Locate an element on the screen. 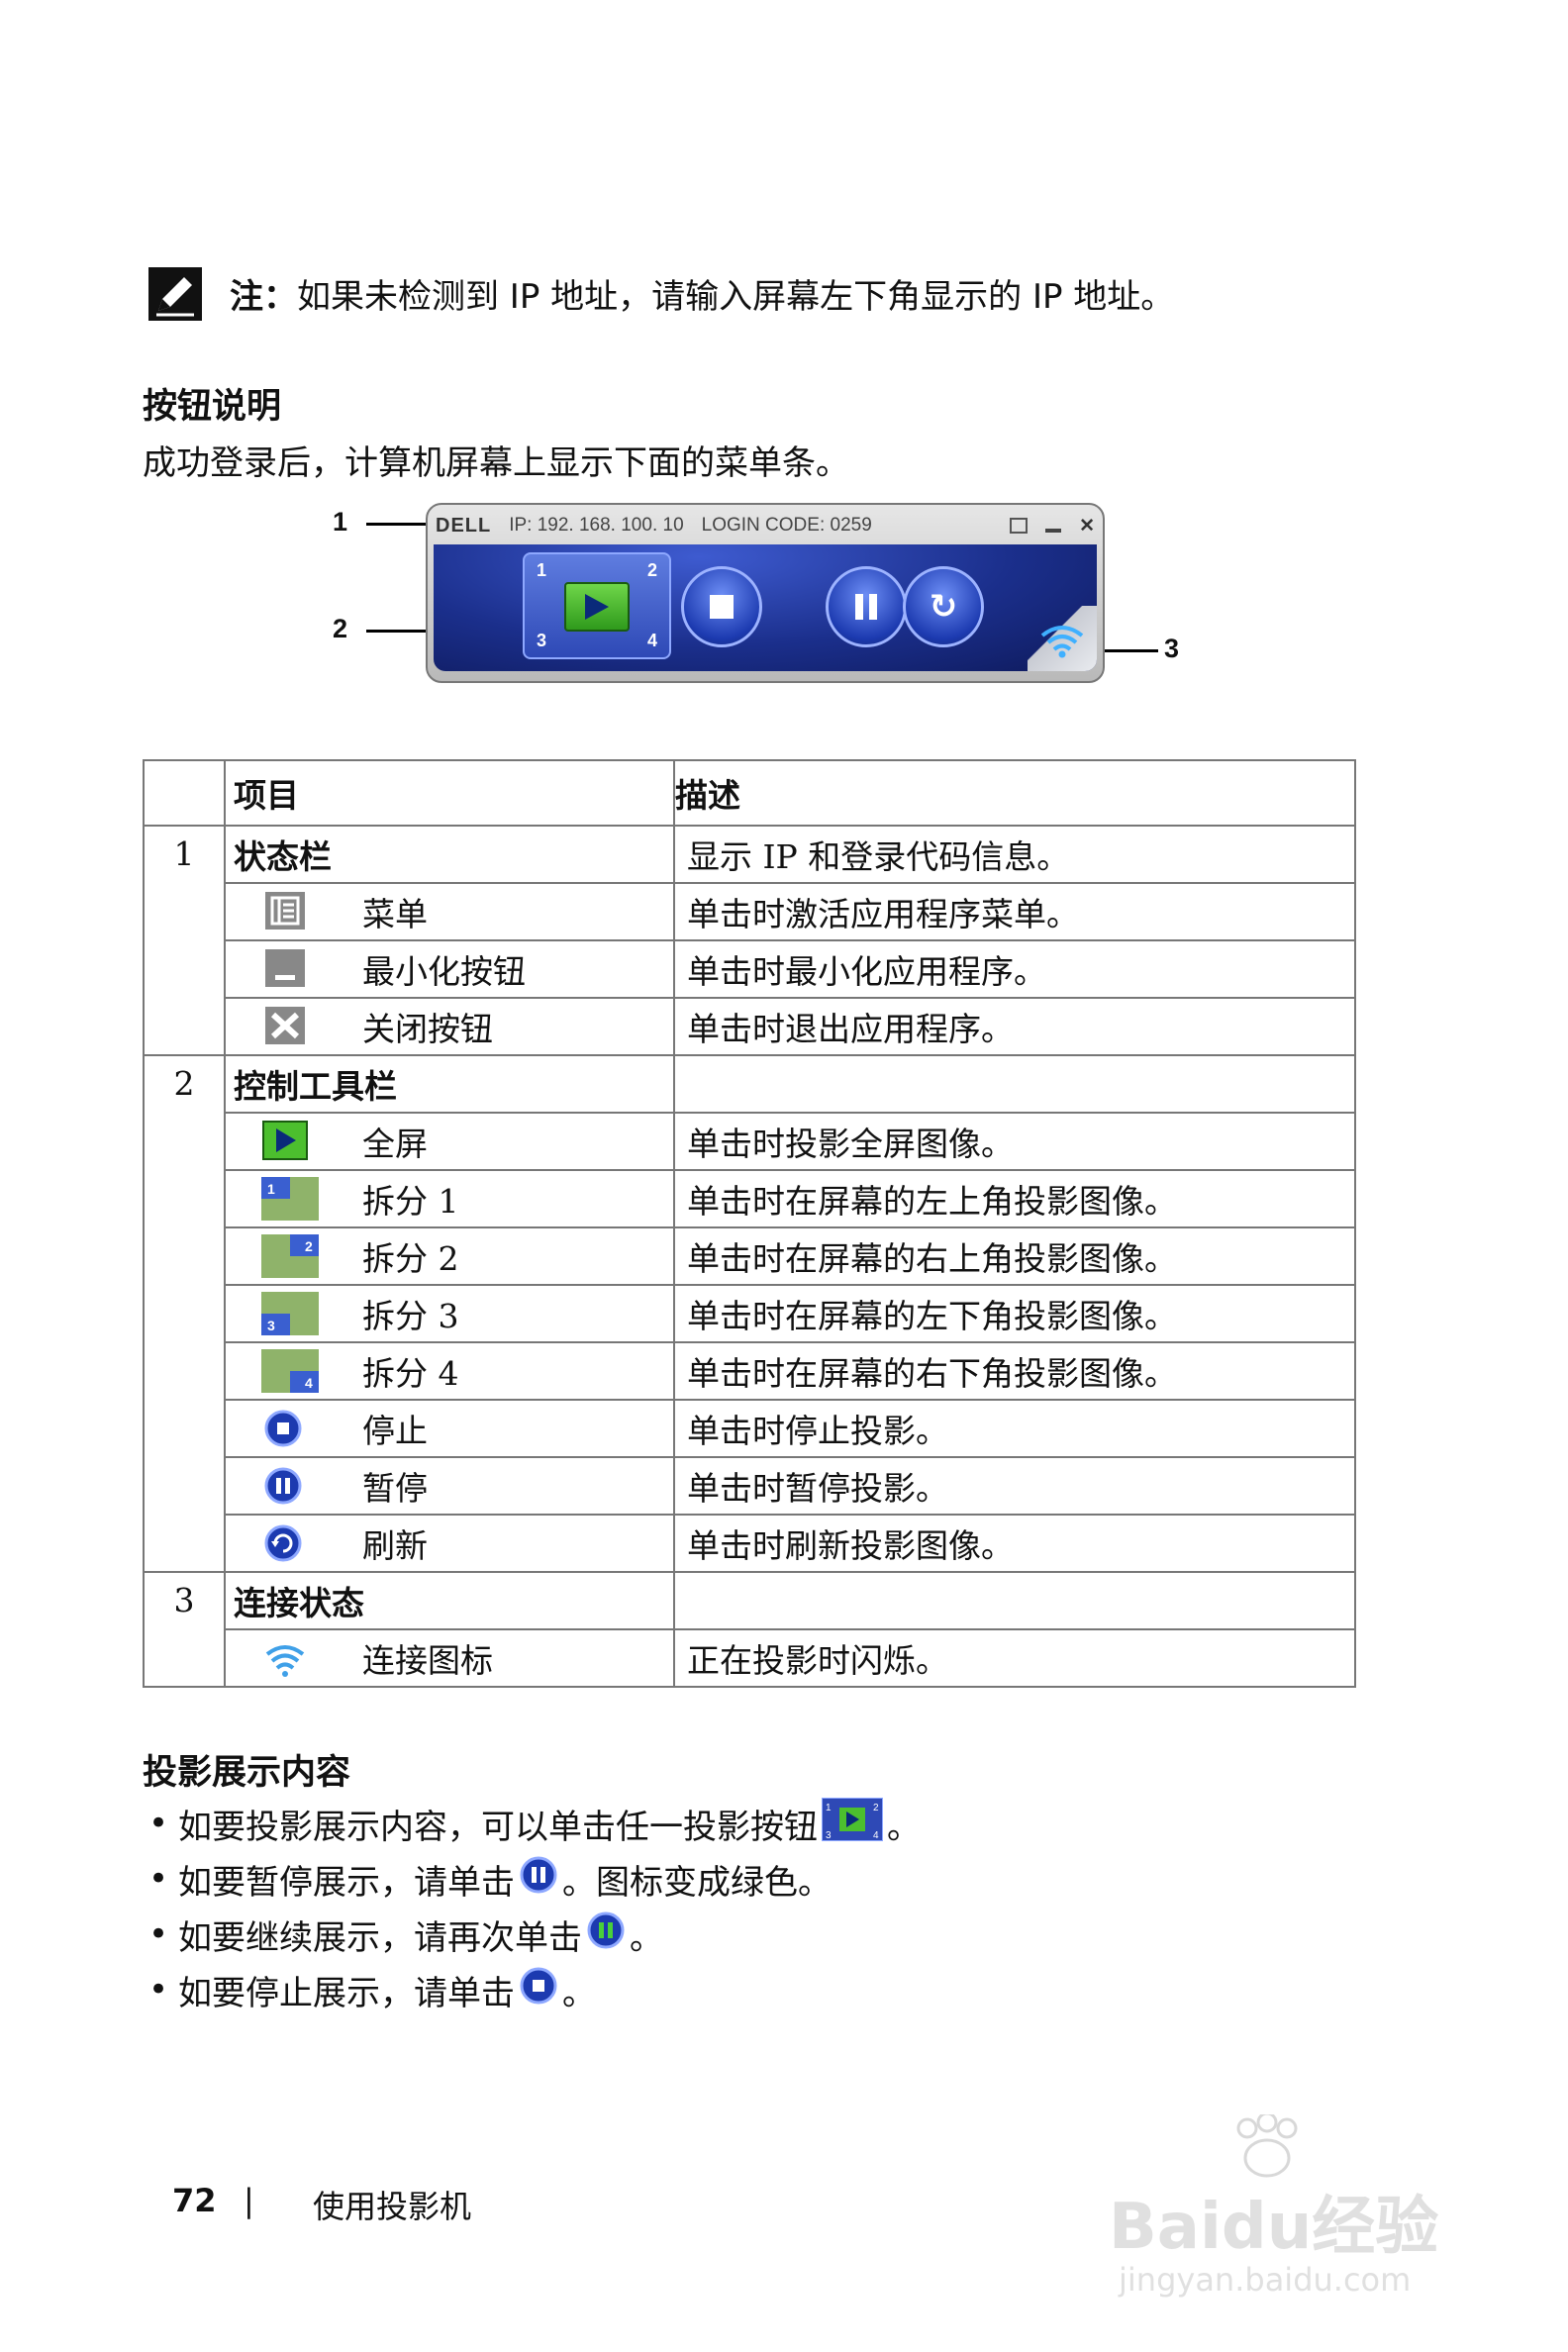  item-cell: 关闭按钮 is located at coordinates (449, 1026).